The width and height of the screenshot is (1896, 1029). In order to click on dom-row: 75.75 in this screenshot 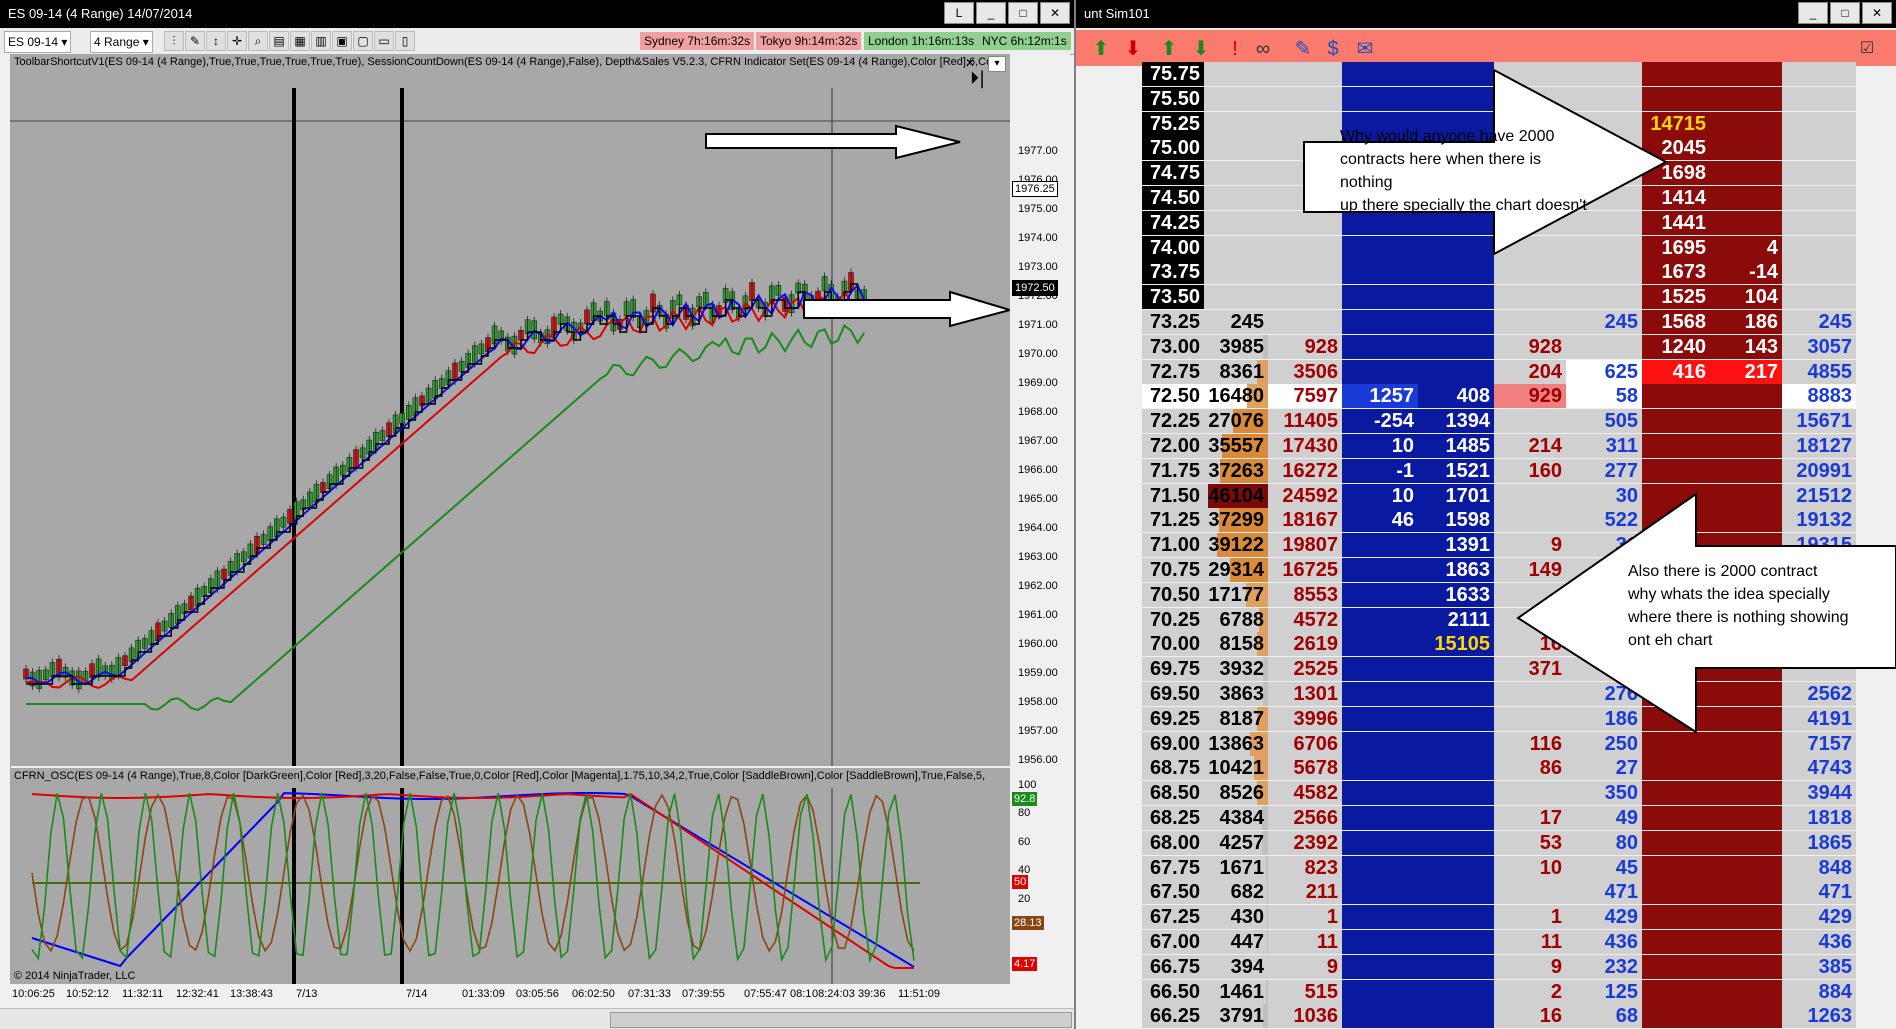, I will do `click(1486, 74)`.